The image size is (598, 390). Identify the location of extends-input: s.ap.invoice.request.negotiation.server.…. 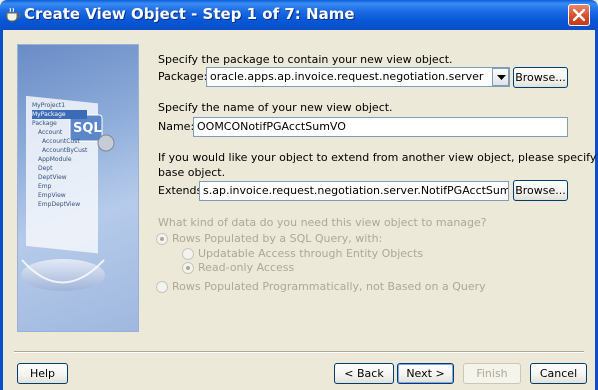
(354, 191).